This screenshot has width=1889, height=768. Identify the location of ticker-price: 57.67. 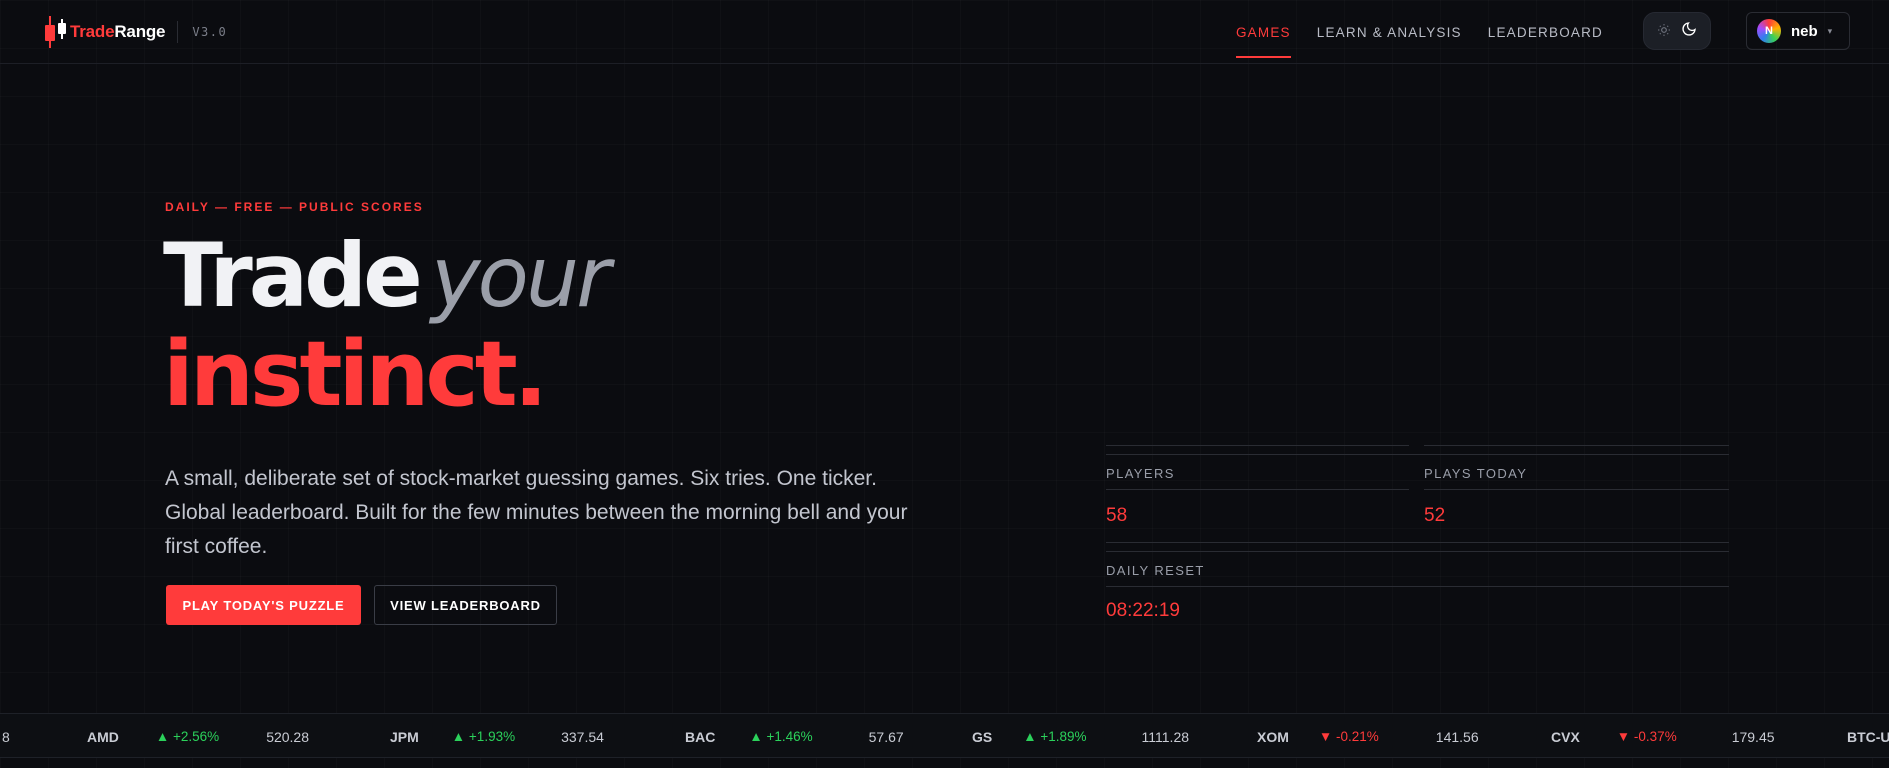
(886, 736).